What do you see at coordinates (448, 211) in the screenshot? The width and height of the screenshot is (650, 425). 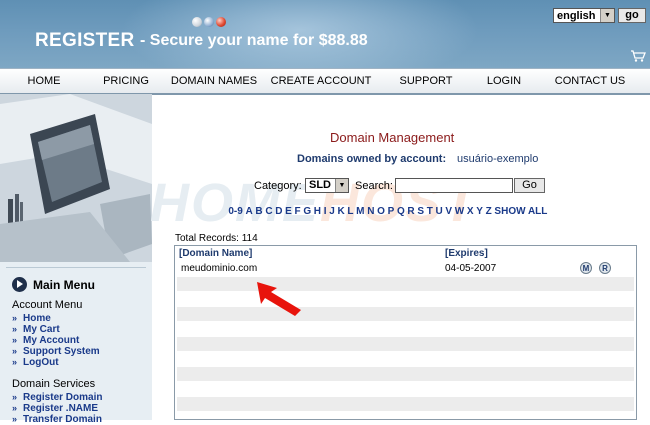 I see `alpha-link: V` at bounding box center [448, 211].